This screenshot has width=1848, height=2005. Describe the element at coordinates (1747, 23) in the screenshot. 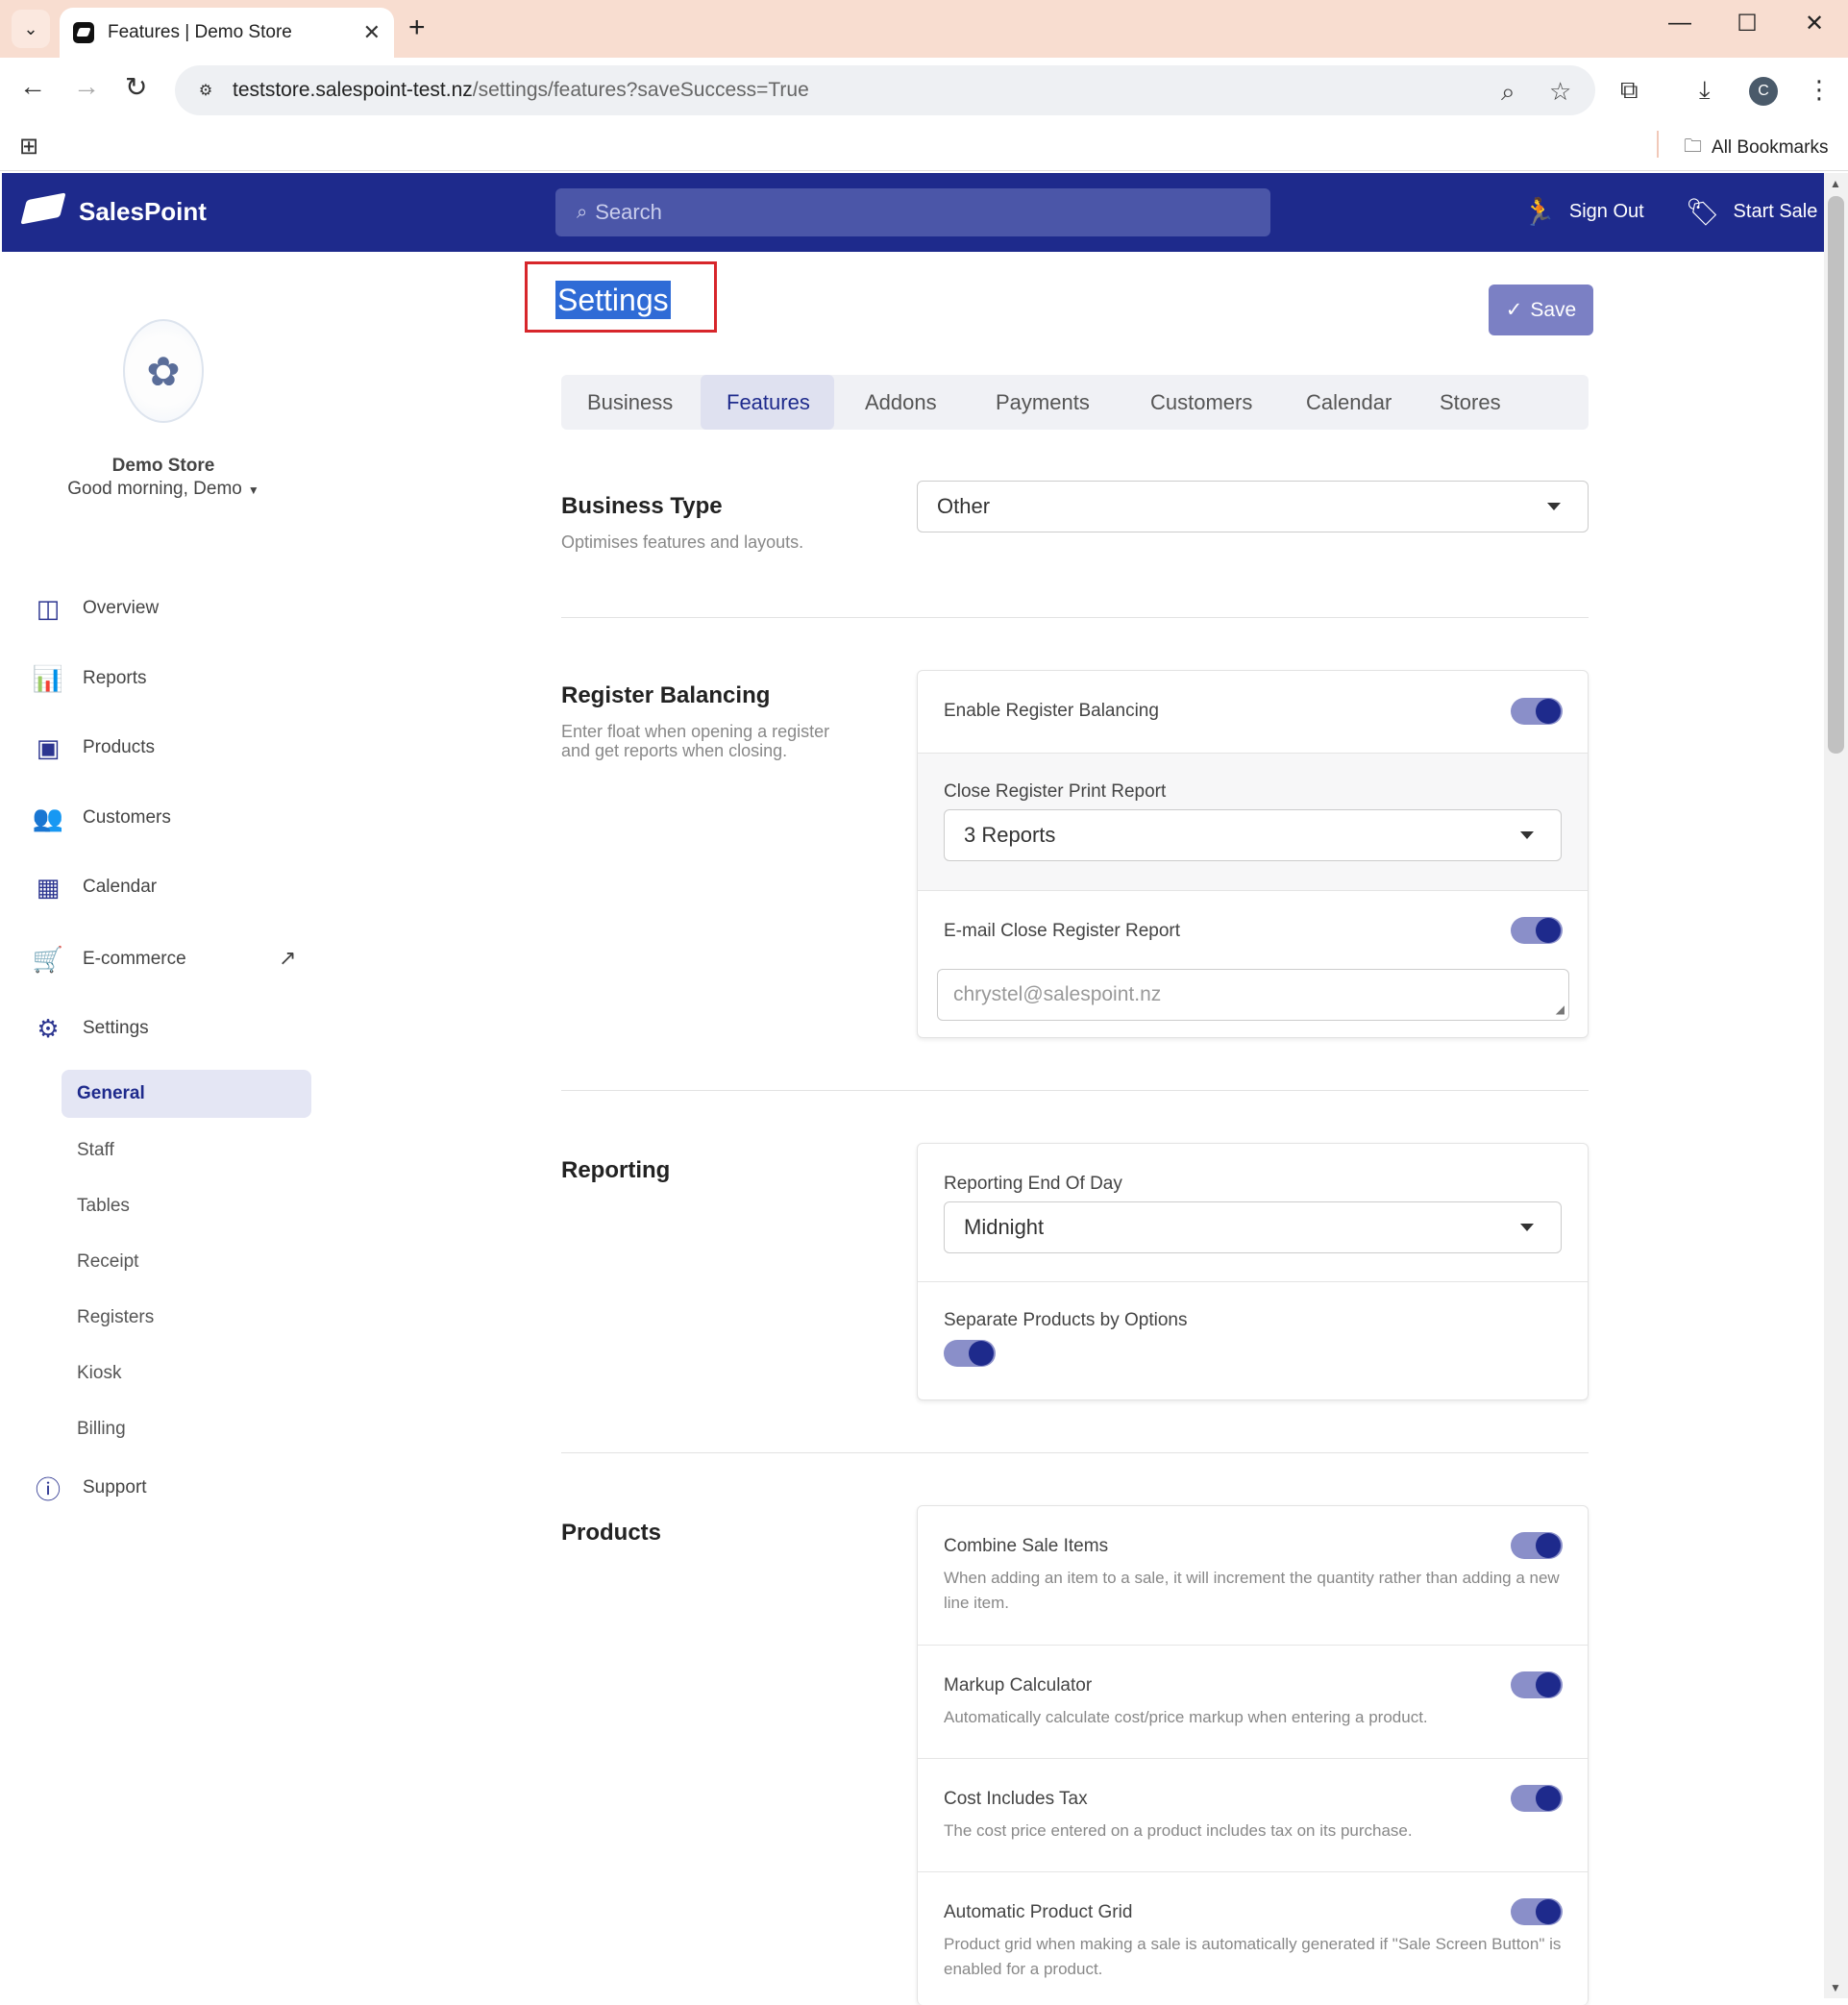

I see `maximize-button: ☐` at that location.